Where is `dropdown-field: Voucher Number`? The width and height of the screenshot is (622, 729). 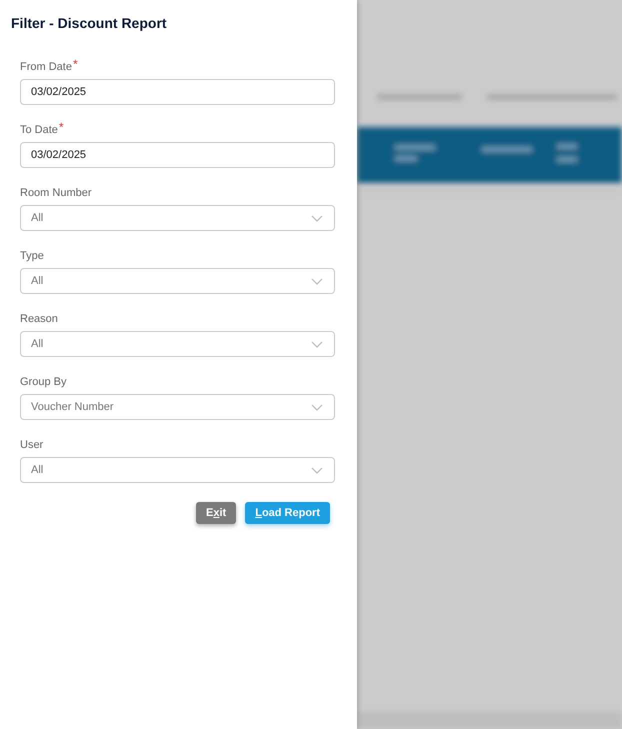 dropdown-field: Voucher Number is located at coordinates (177, 407).